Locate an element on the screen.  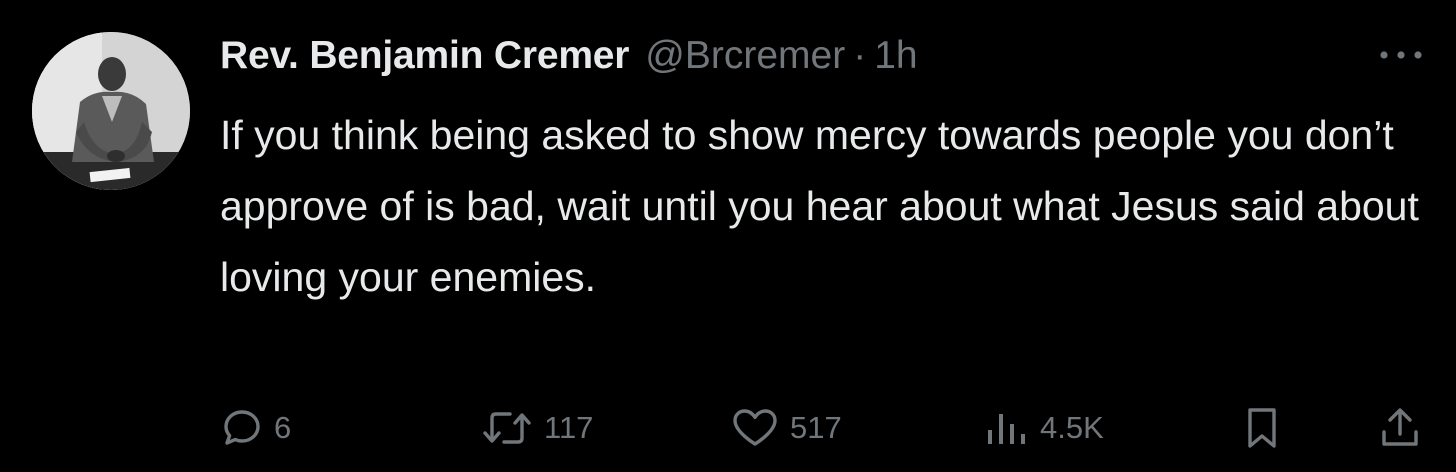
bookmark-icon is located at coordinates (1262, 428).